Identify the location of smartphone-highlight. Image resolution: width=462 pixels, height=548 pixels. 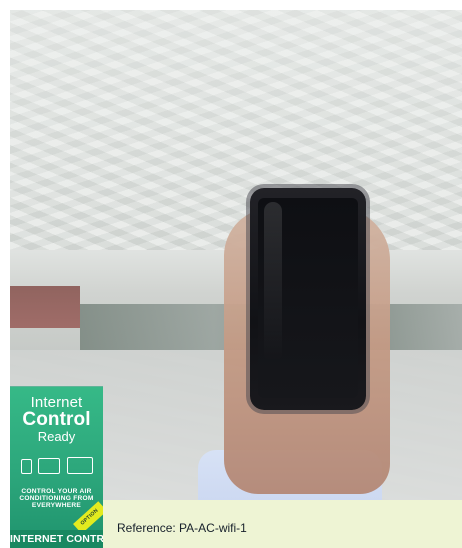
(273, 282).